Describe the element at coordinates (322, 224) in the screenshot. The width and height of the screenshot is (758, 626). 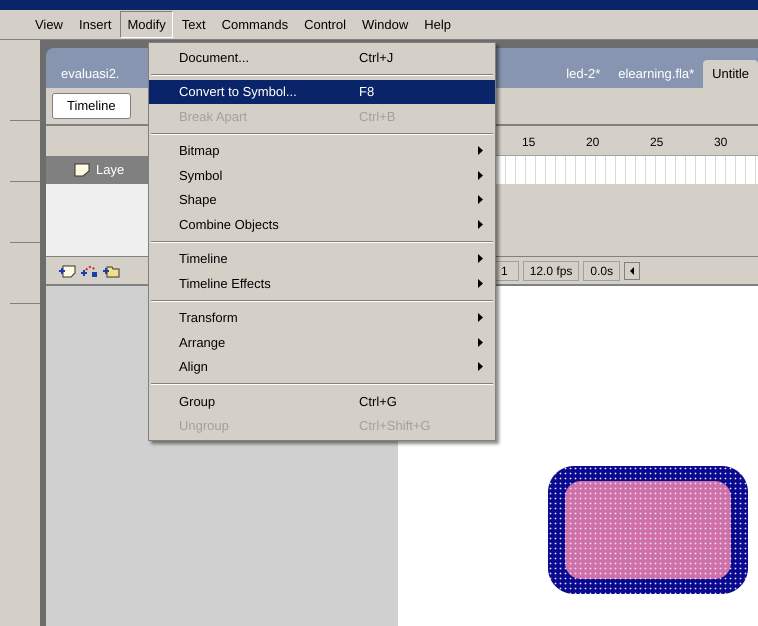
I see `menu-item: Combine Objects` at that location.